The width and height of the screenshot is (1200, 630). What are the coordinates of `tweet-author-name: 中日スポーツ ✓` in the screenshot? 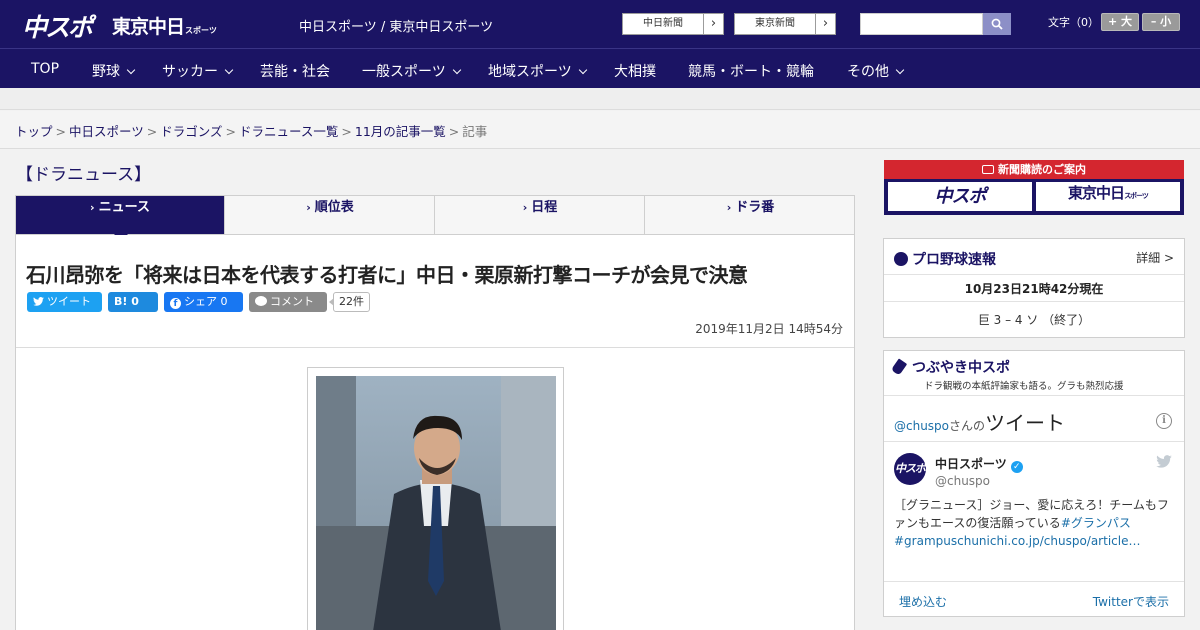 It's located at (979, 464).